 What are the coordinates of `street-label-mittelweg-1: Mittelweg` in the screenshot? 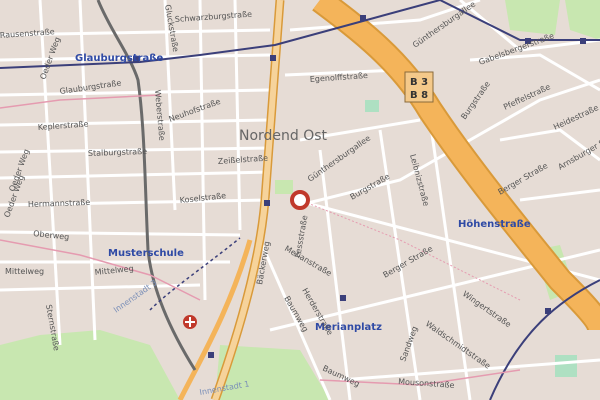 It's located at (24, 271).